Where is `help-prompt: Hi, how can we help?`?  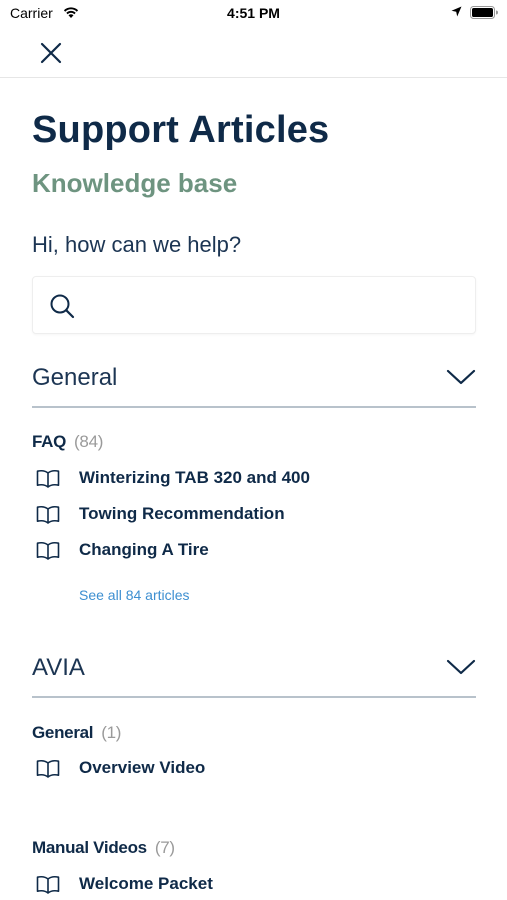 help-prompt: Hi, how can we help? is located at coordinates (137, 244).